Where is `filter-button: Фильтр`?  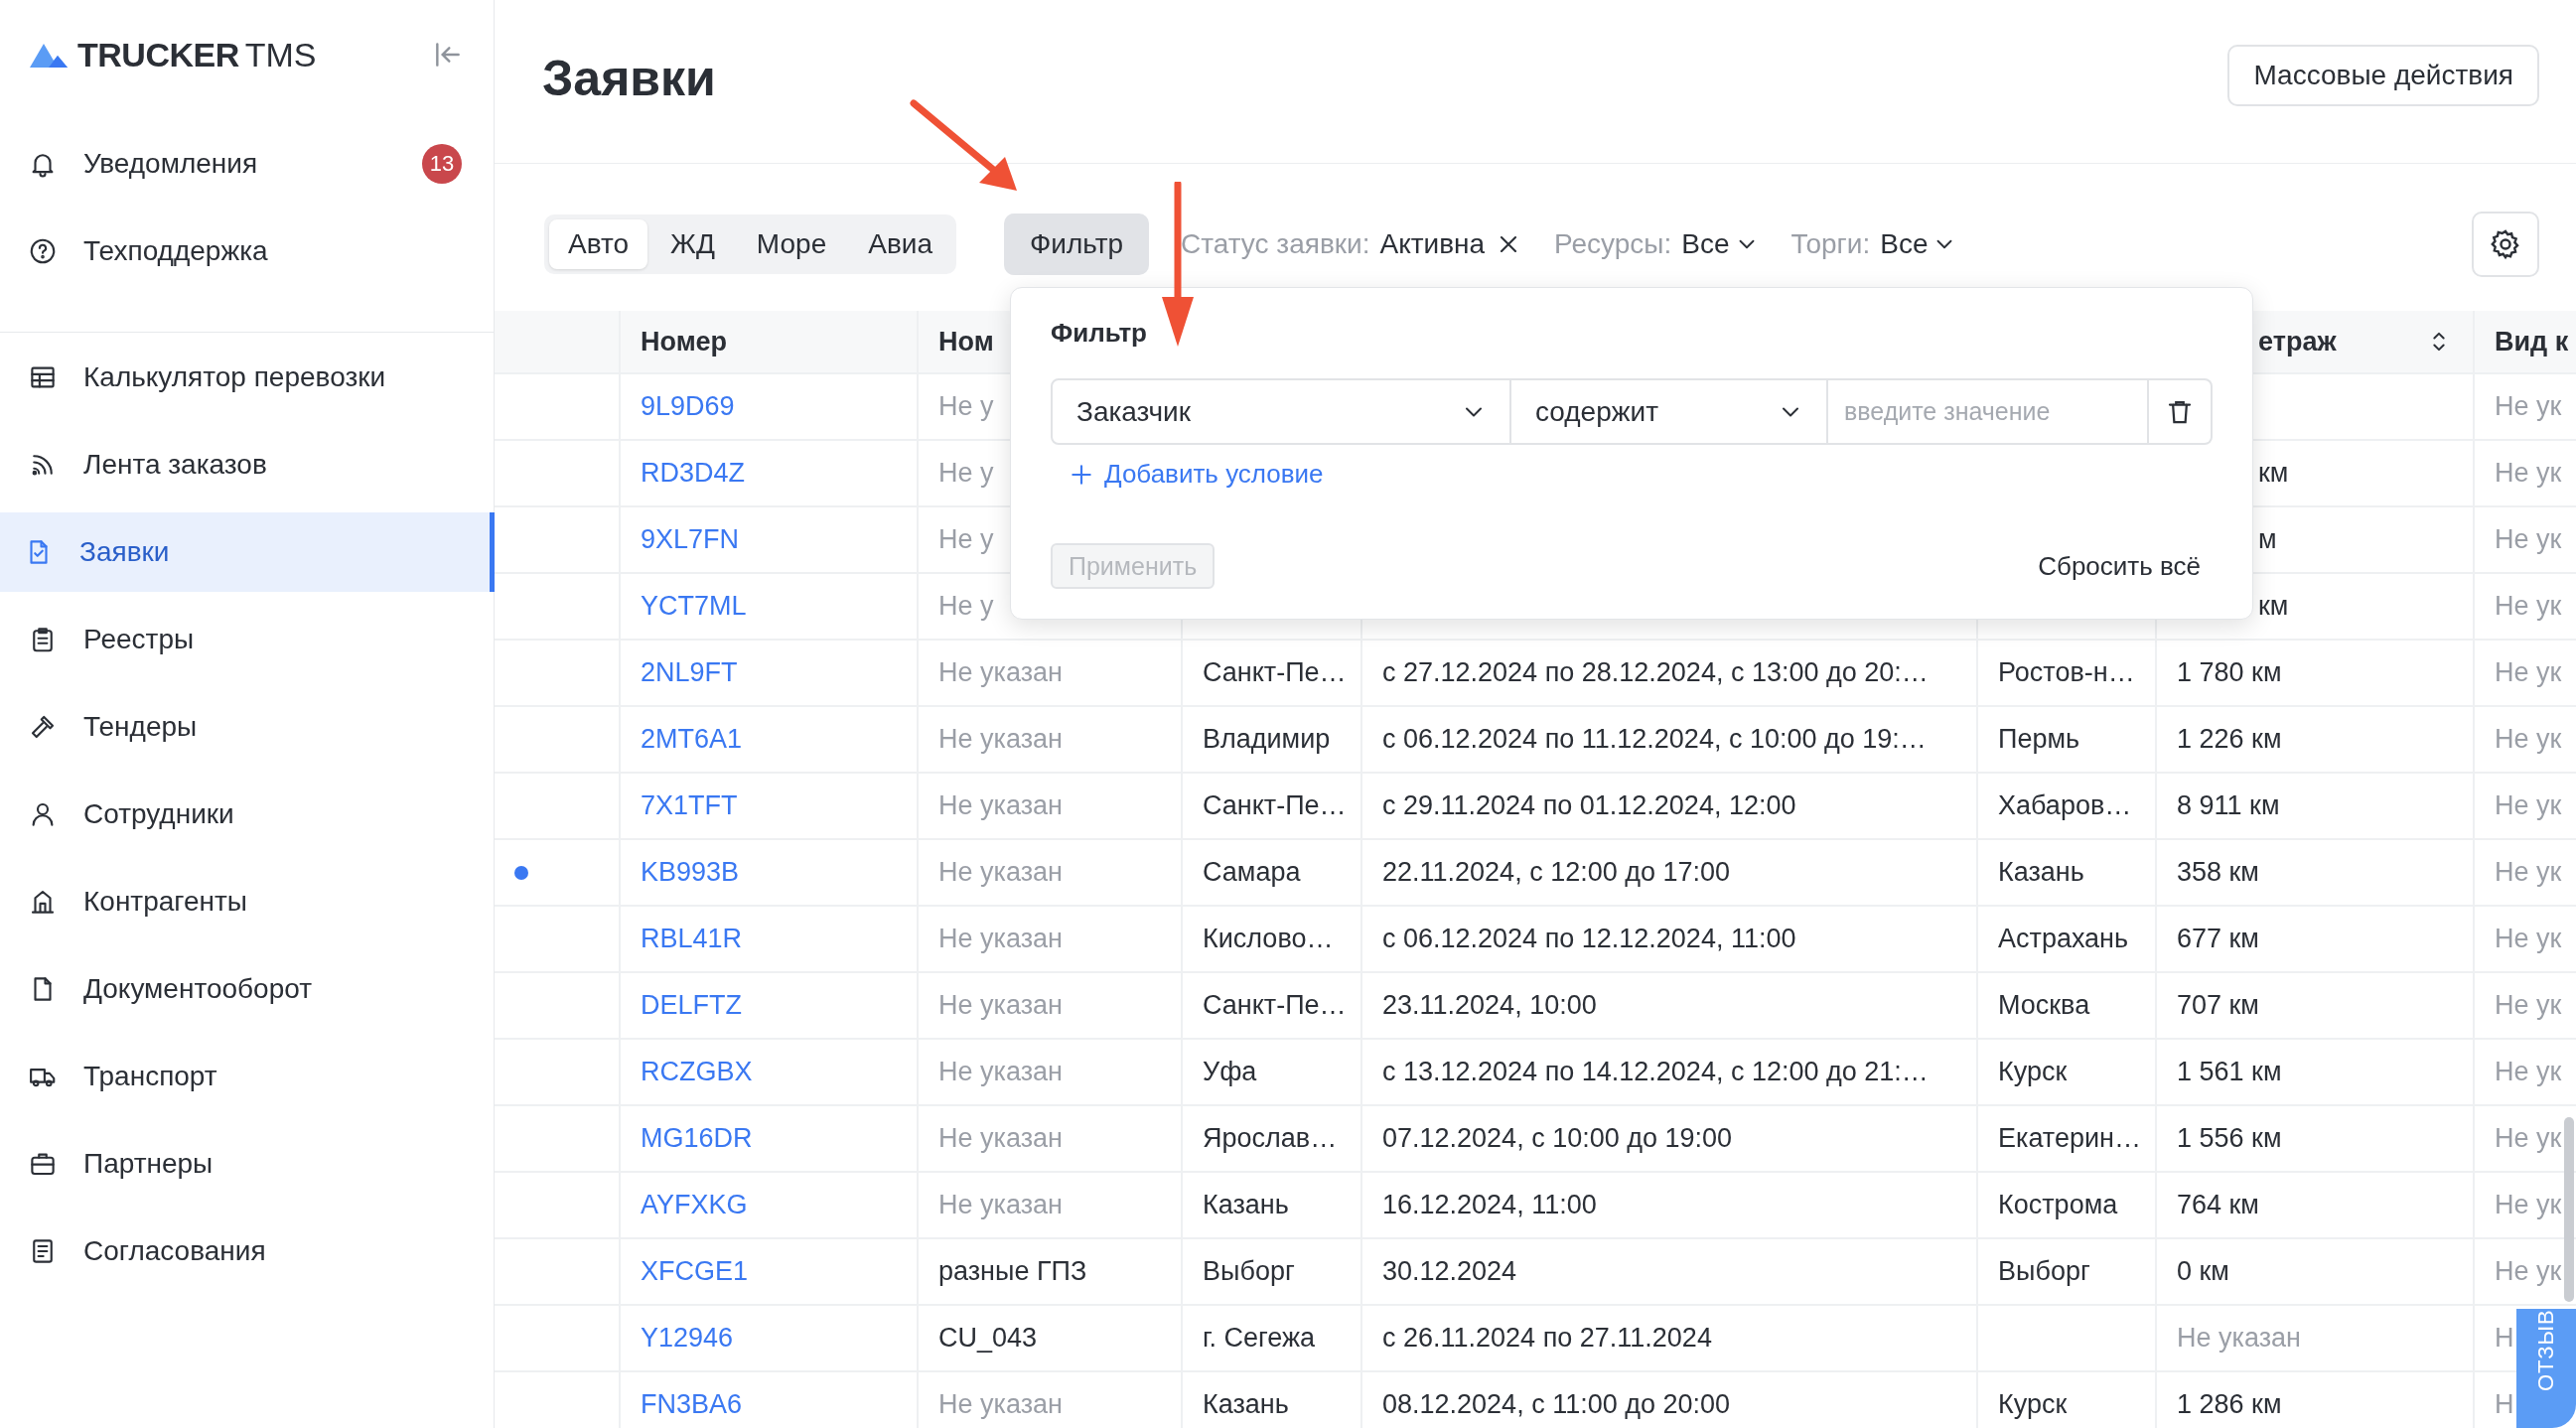 filter-button: Фильтр is located at coordinates (1077, 244).